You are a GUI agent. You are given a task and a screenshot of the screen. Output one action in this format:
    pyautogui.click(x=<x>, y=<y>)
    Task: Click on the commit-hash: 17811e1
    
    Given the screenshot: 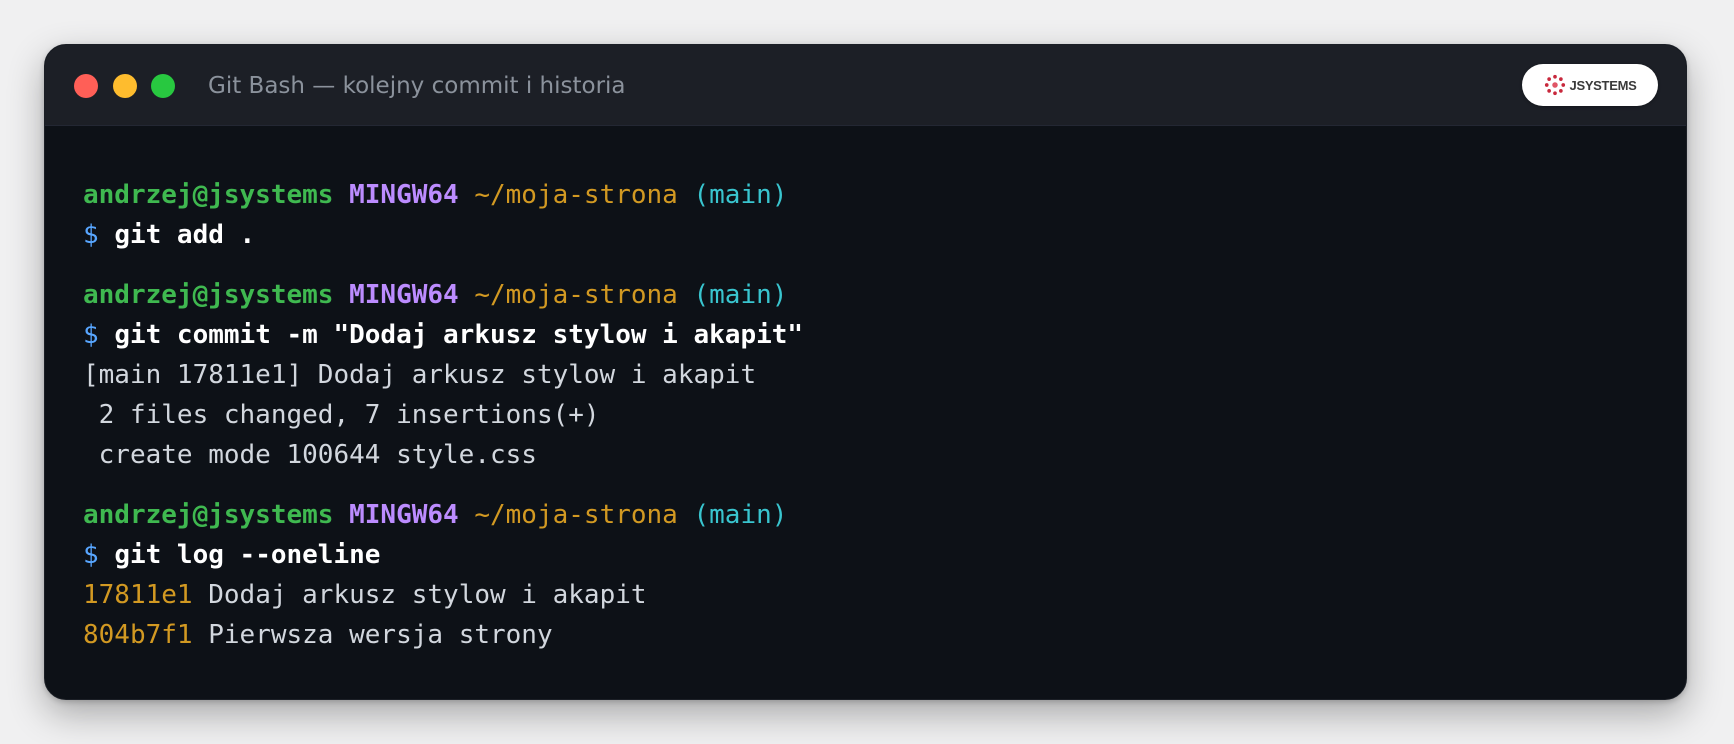 What is the action you would take?
    pyautogui.click(x=138, y=595)
    